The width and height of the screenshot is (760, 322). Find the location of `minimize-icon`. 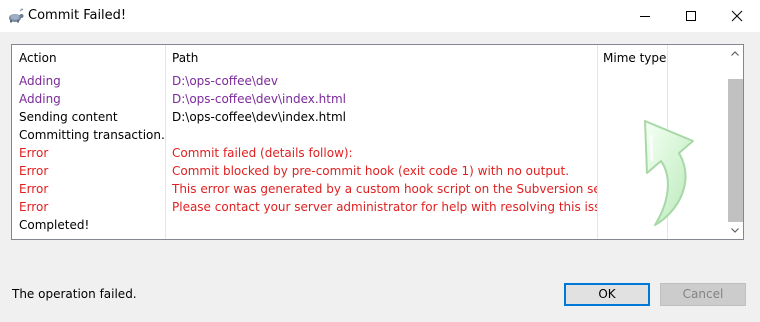

minimize-icon is located at coordinates (645, 16).